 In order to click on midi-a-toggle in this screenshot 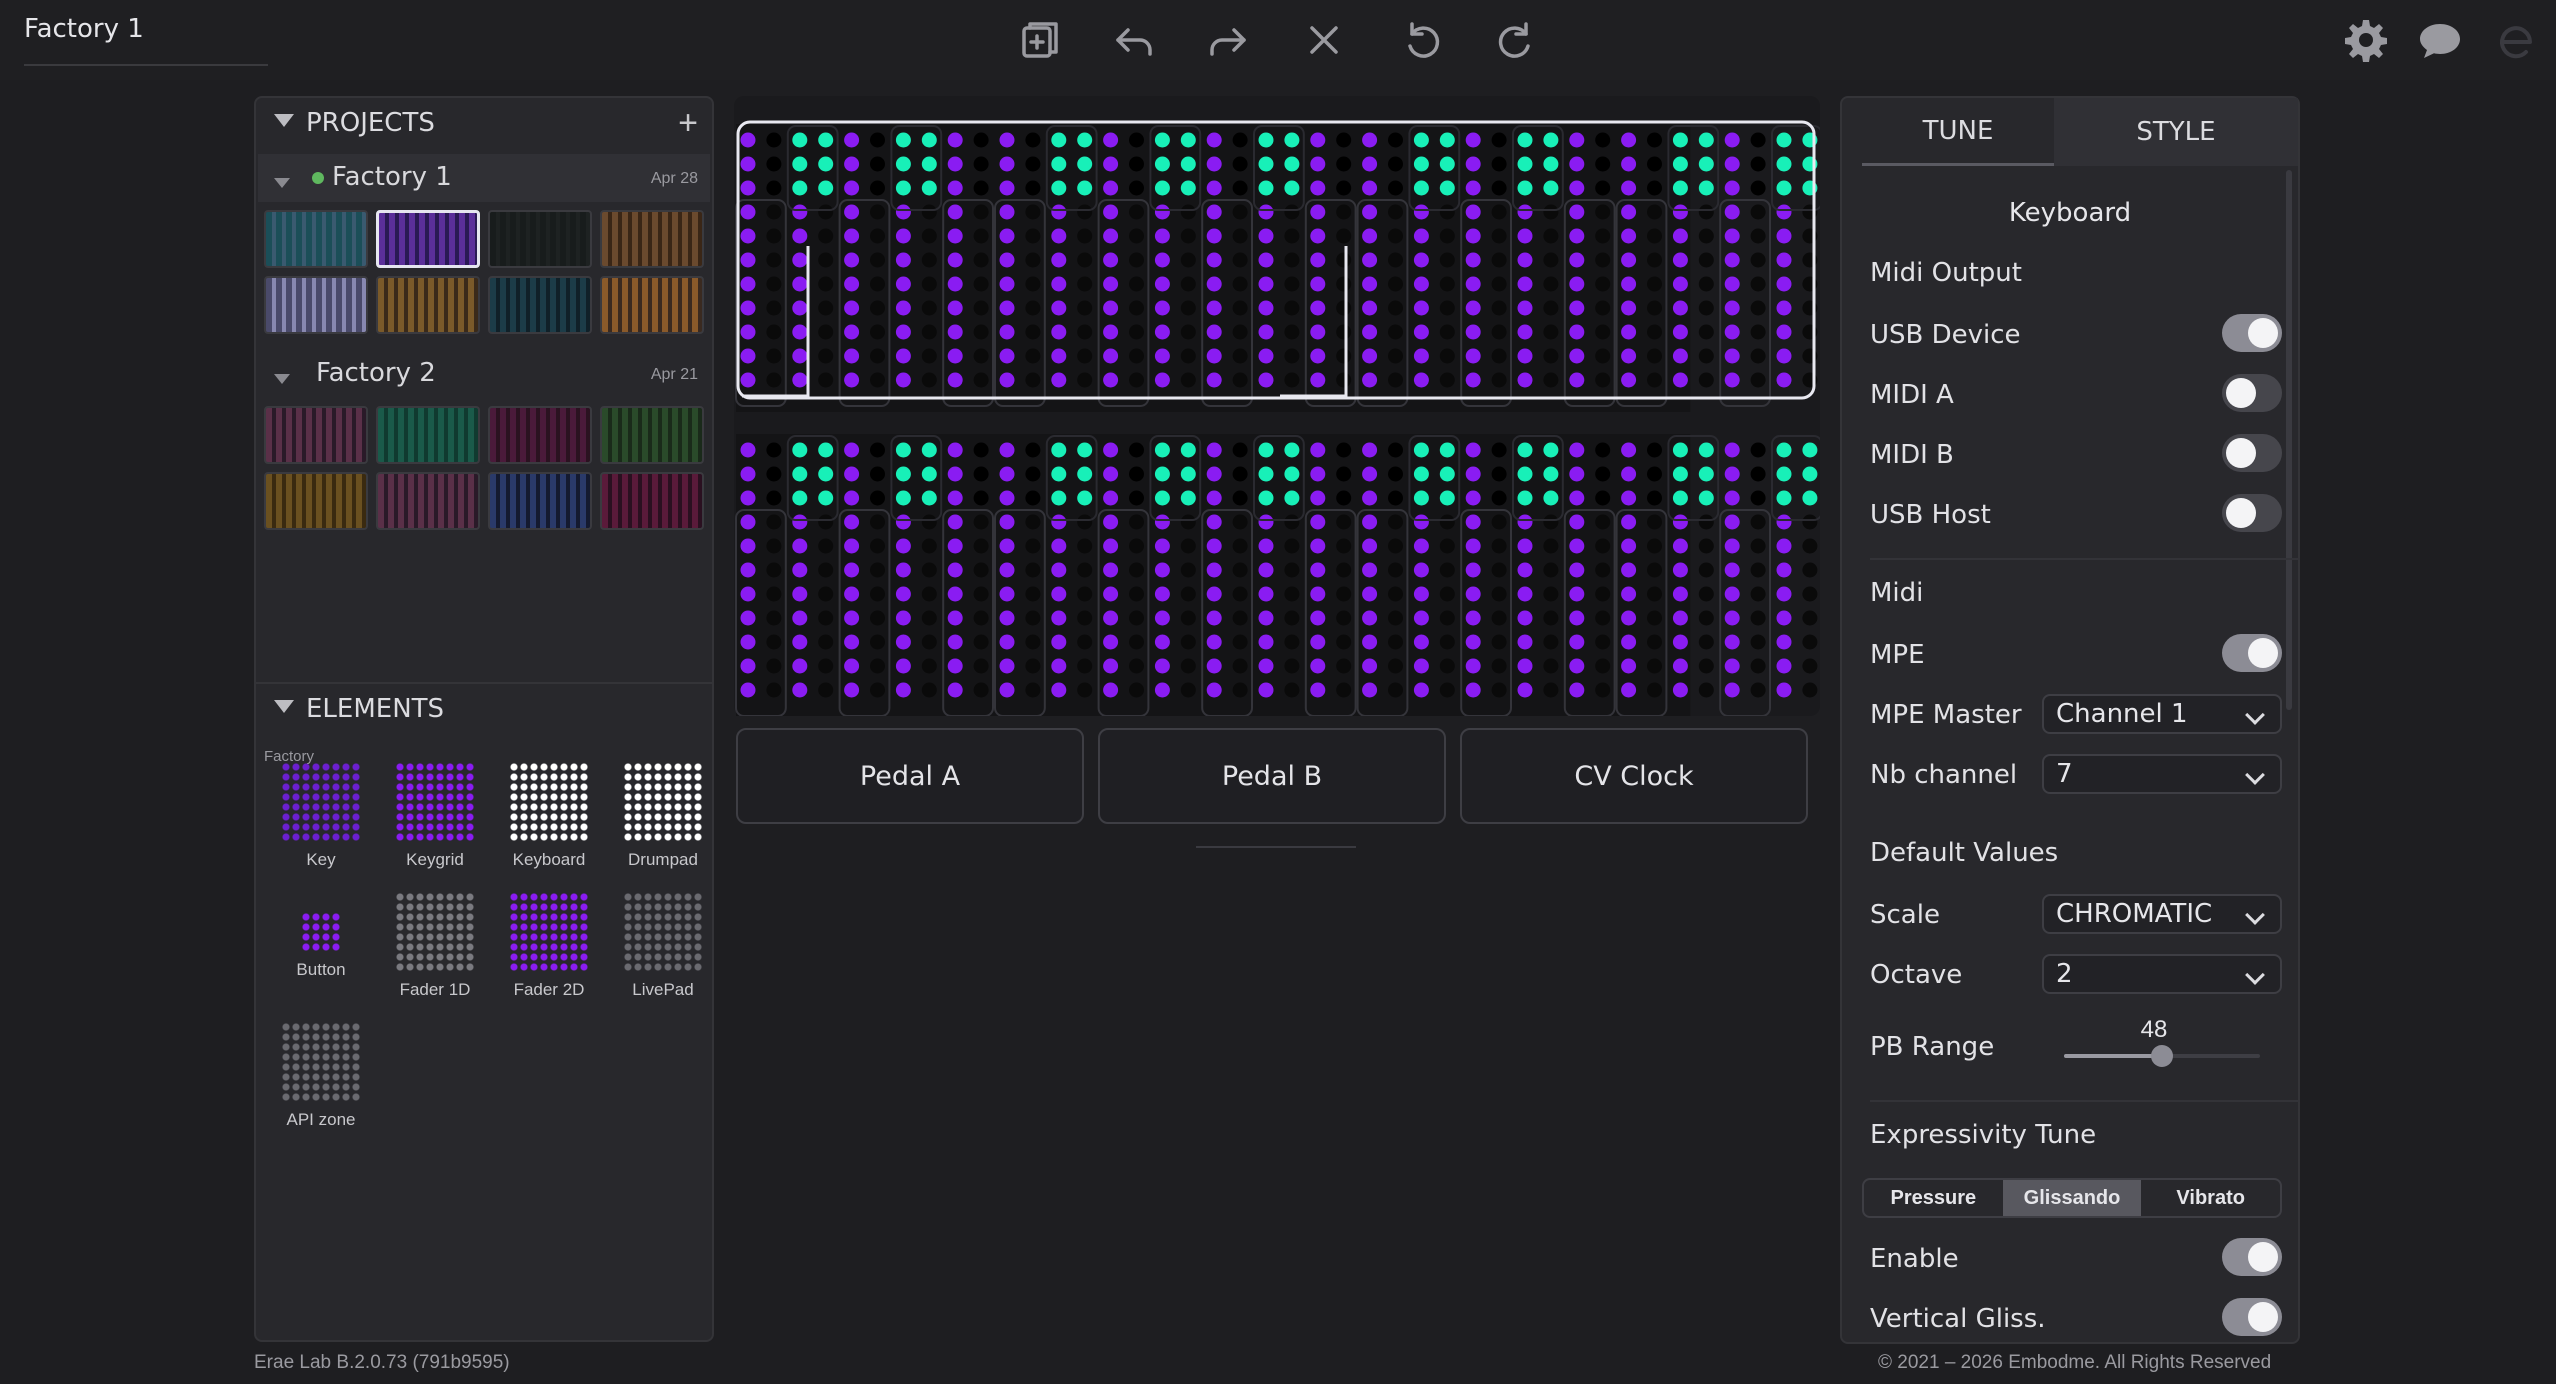, I will do `click(2252, 393)`.